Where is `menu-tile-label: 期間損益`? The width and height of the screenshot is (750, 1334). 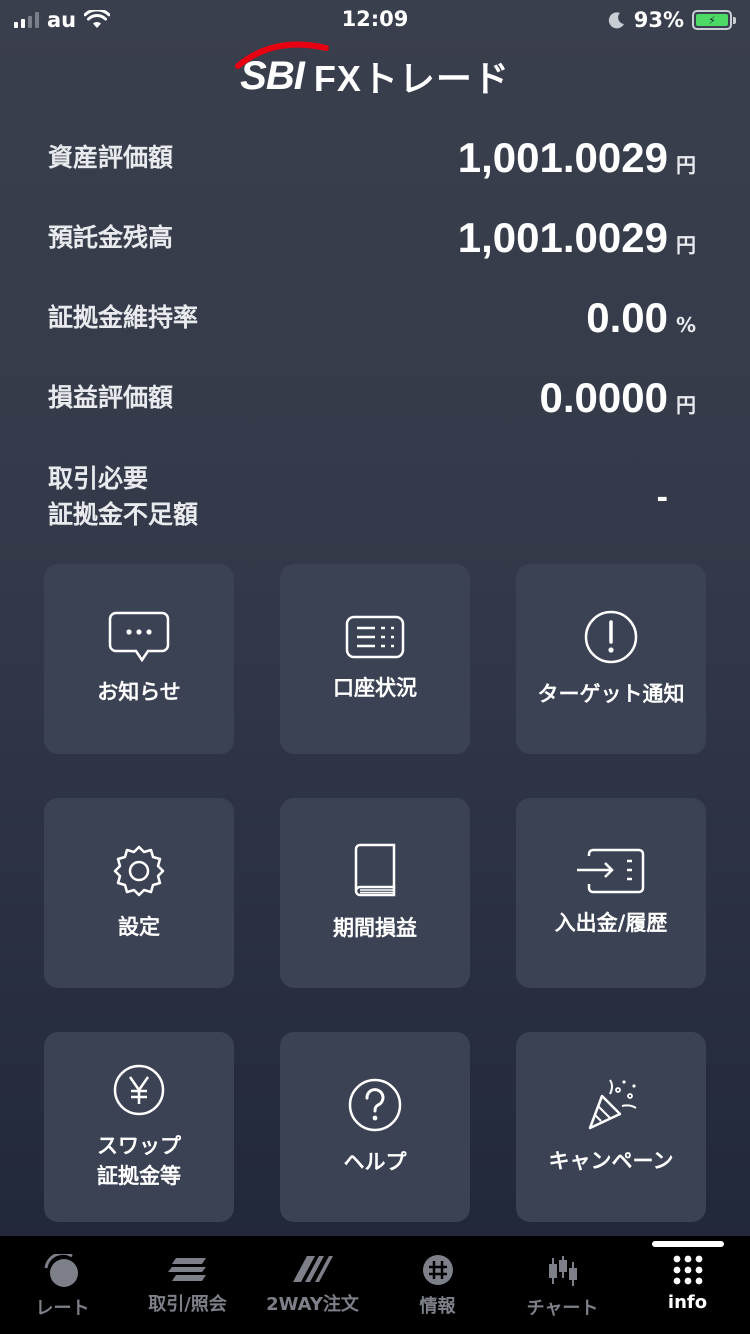
menu-tile-label: 期間損益 is located at coordinates (375, 928).